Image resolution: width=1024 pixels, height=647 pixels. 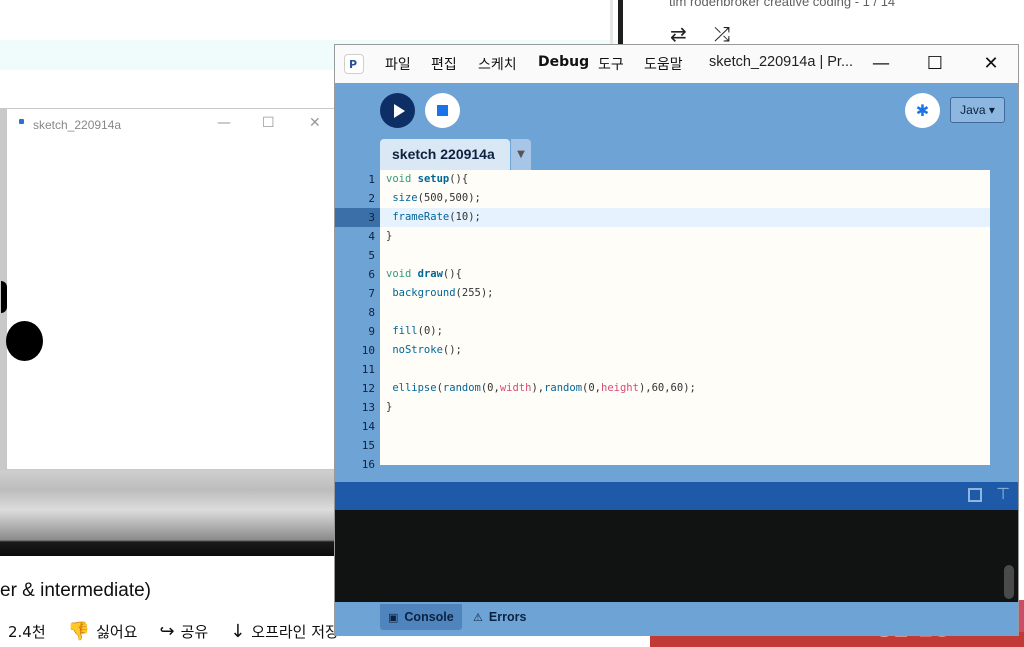 What do you see at coordinates (424, 274) in the screenshot?
I see `code-line: void draw(){` at bounding box center [424, 274].